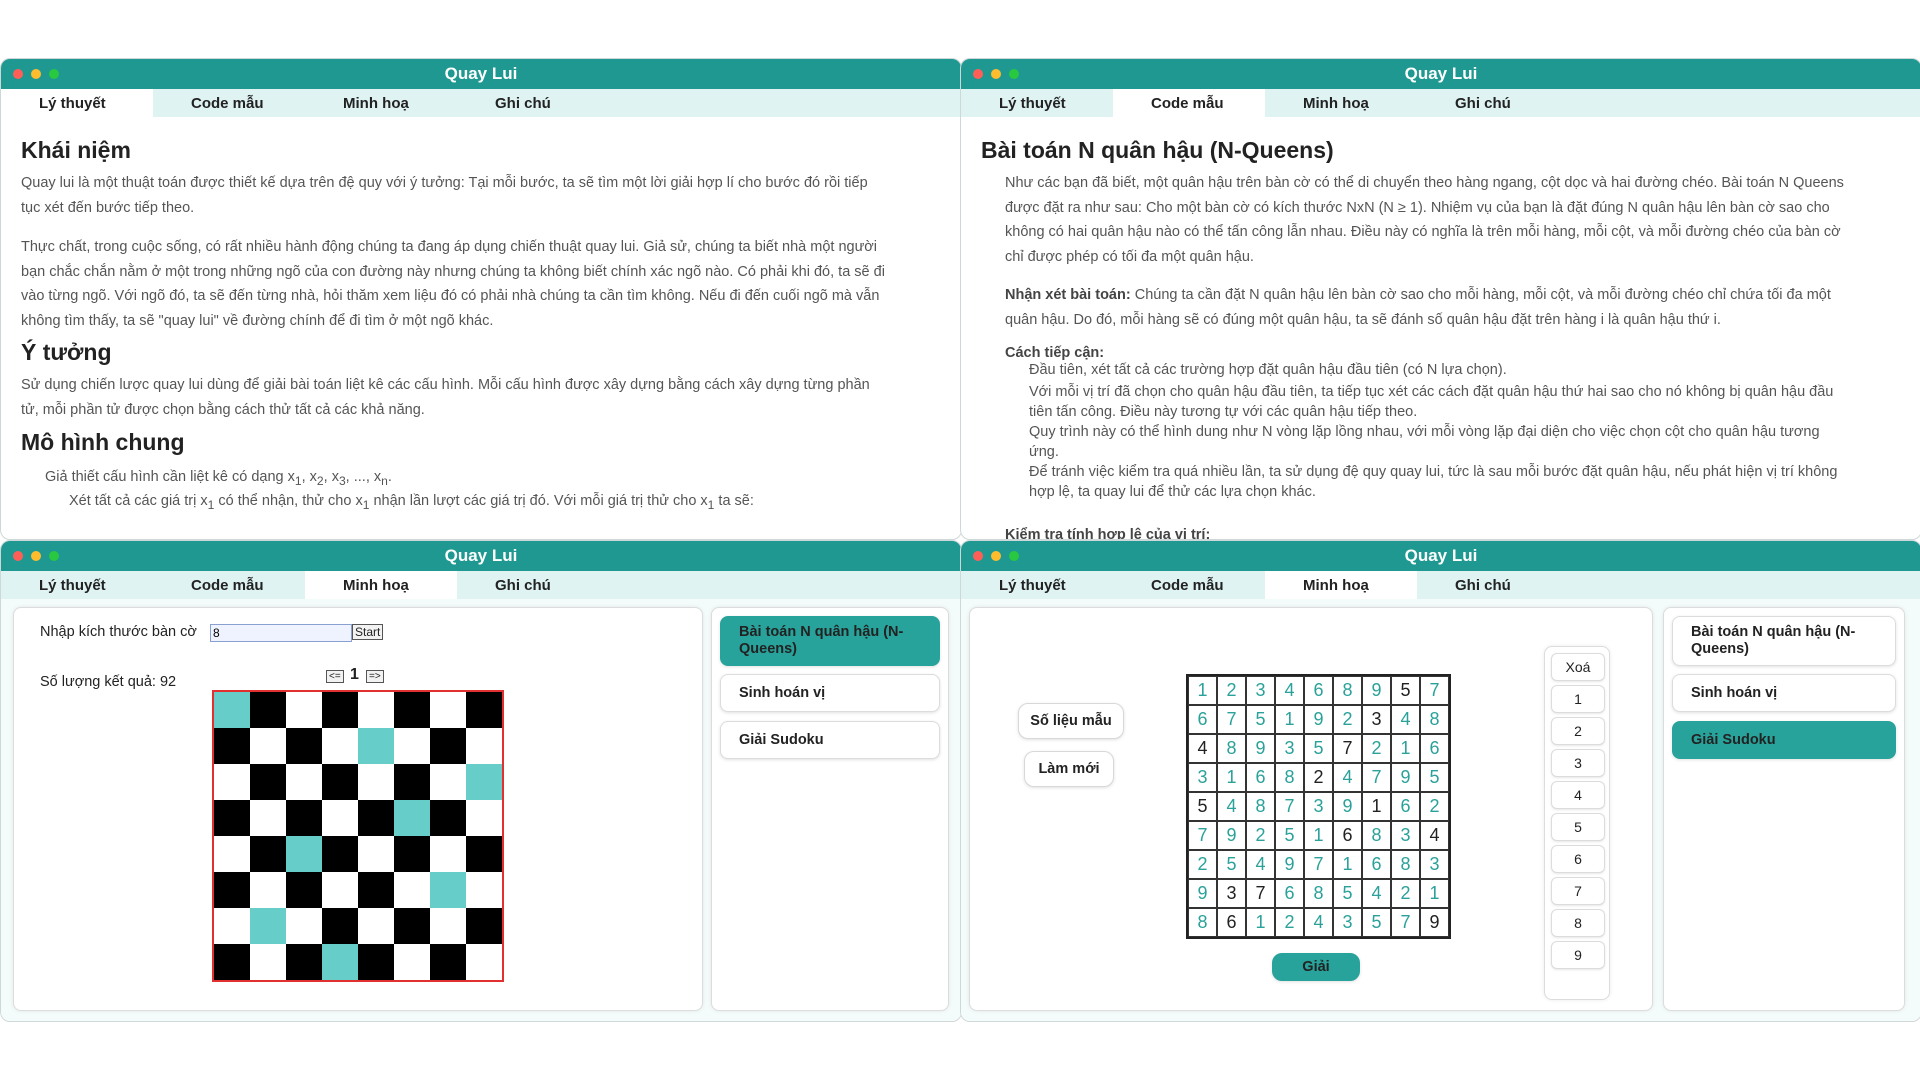  I want to click on clear-cell-button: Xoá, so click(1578, 667).